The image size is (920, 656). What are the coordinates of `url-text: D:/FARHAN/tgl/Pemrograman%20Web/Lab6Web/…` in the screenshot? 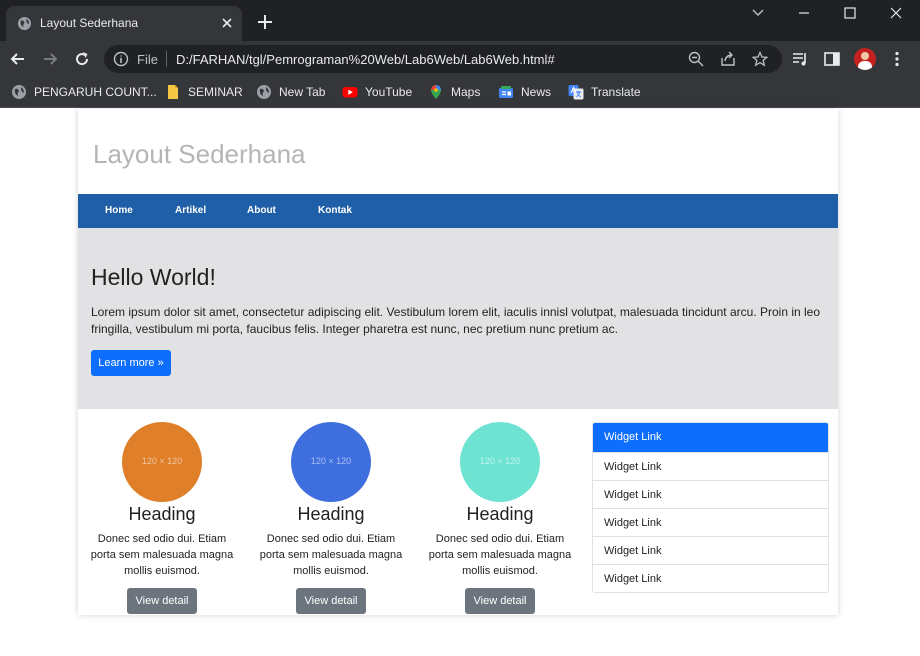 It's located at (365, 59).